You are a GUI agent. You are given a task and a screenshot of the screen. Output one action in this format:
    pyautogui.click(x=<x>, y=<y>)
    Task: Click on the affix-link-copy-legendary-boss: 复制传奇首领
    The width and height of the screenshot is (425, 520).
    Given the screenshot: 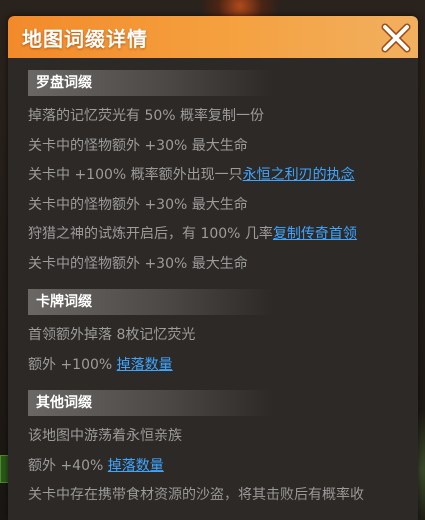 What is the action you would take?
    pyautogui.click(x=315, y=234)
    